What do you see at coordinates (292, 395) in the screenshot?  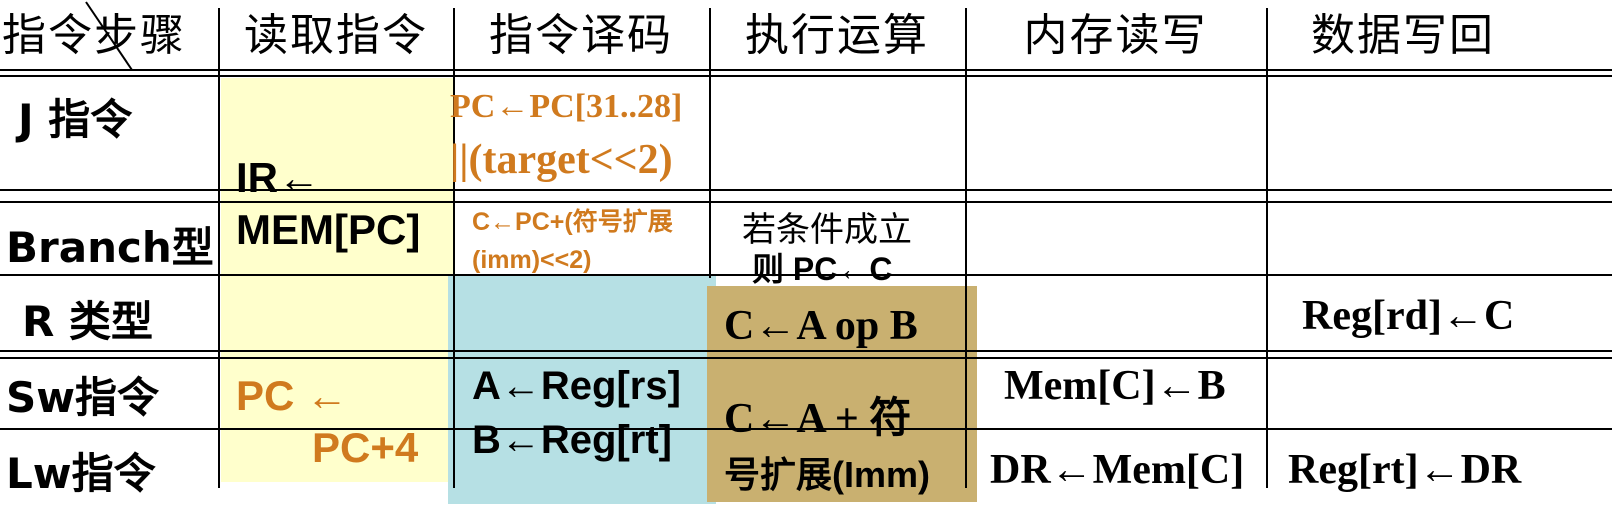 I see `fetch-pc-line1: PC ←` at bounding box center [292, 395].